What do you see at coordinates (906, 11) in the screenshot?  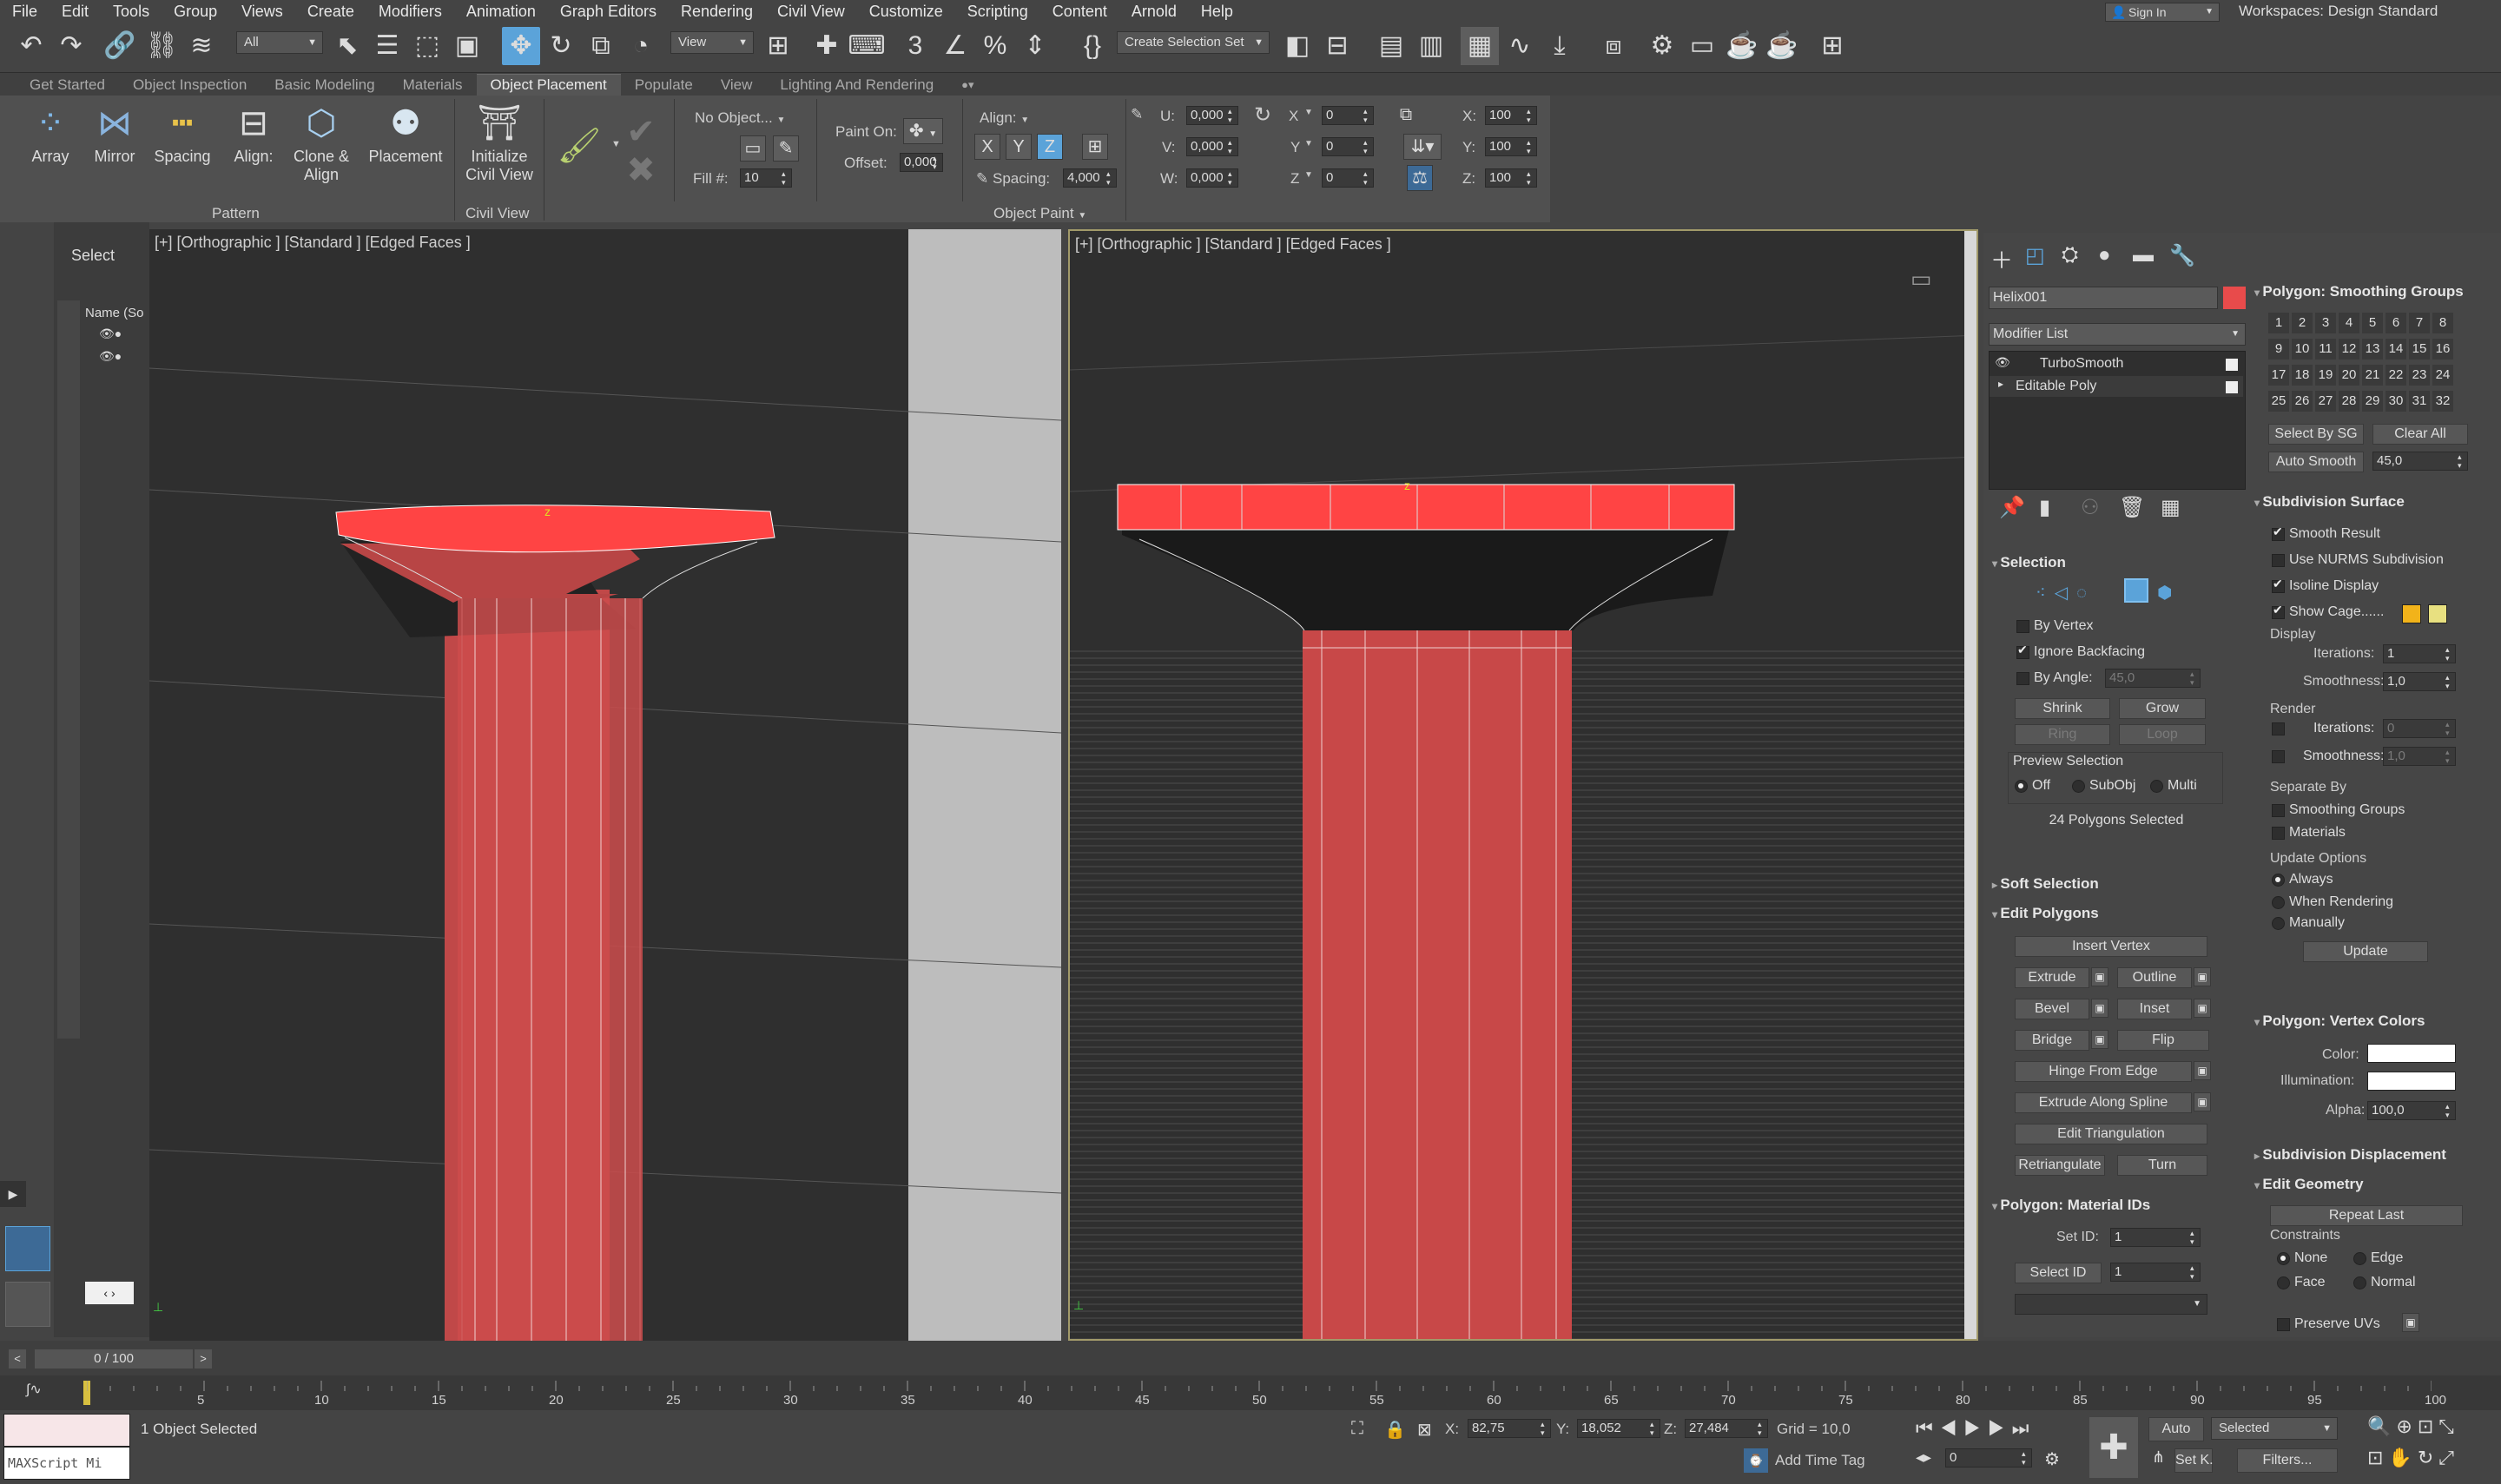 I see `menu-customize: Customize` at bounding box center [906, 11].